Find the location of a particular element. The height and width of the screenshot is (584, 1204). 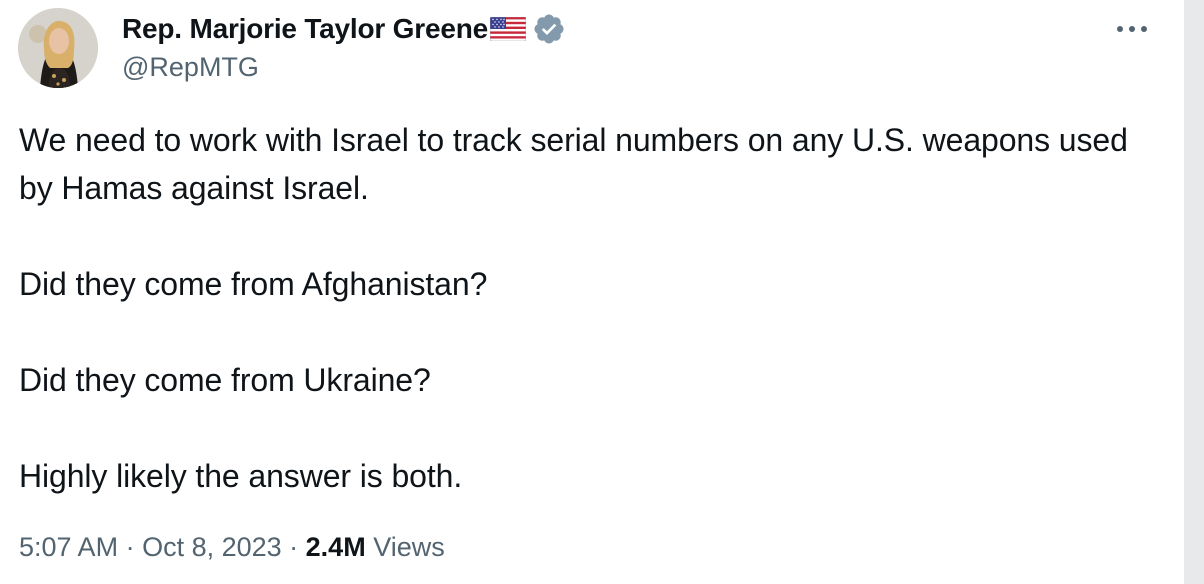

tweet-time: 5:07 AM is located at coordinates (69, 547).